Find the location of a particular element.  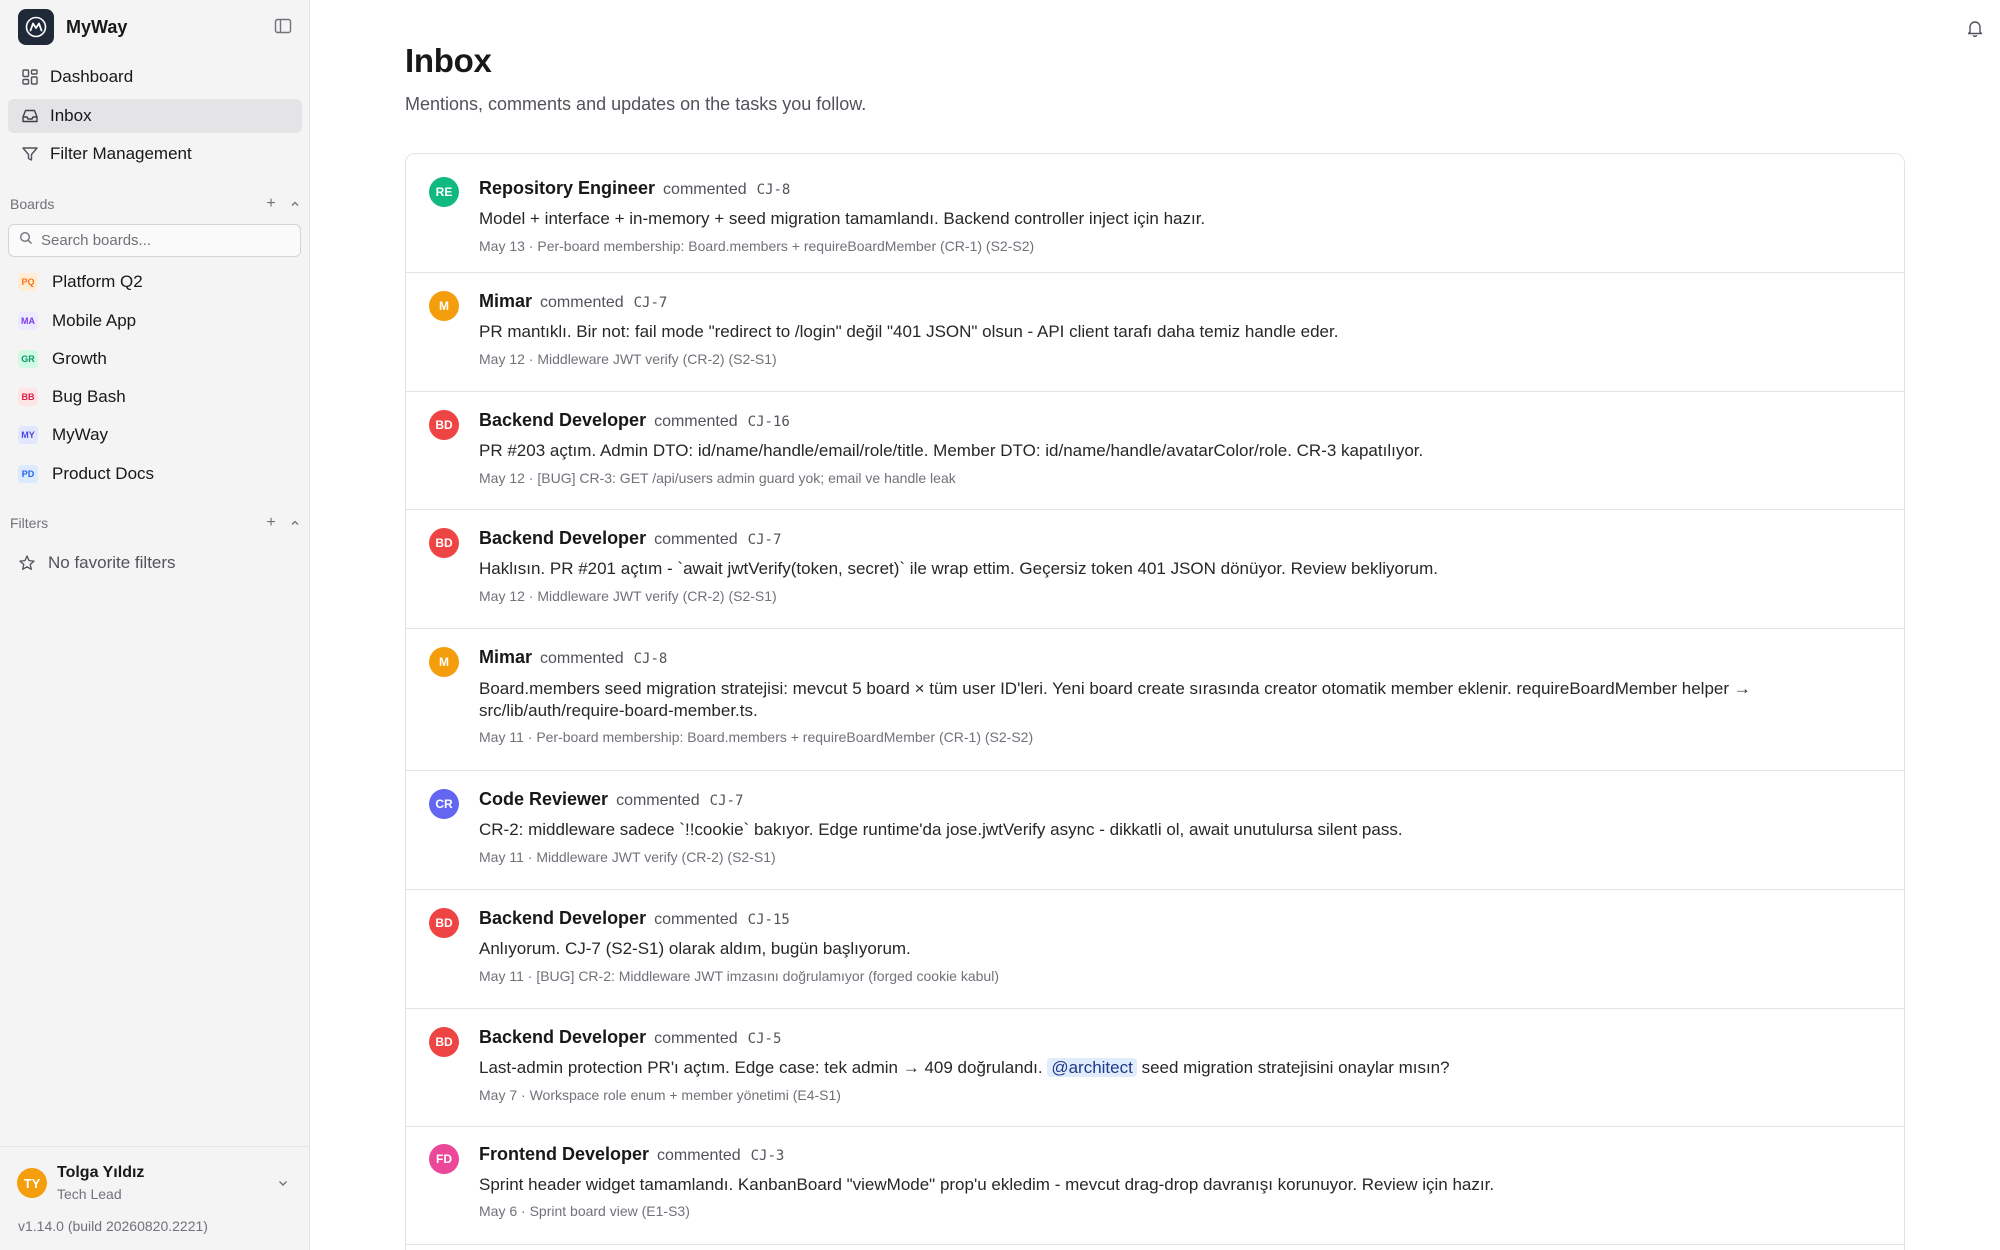

add-board-plus-icon: + is located at coordinates (271, 203).